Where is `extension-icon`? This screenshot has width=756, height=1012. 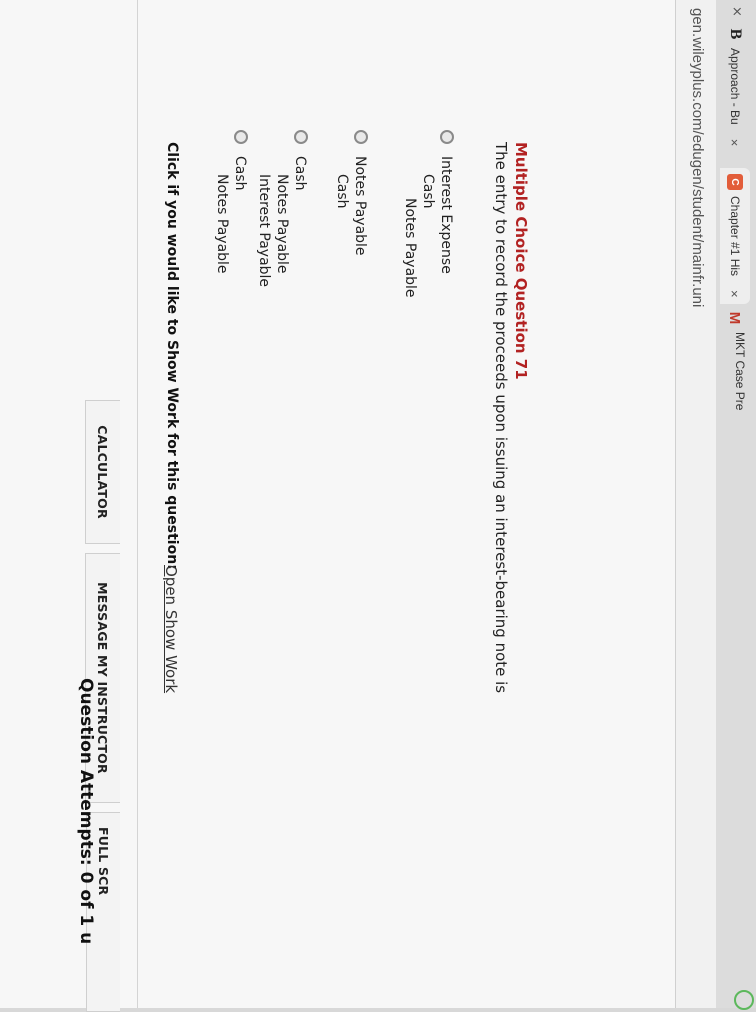 extension-icon is located at coordinates (744, 1000).